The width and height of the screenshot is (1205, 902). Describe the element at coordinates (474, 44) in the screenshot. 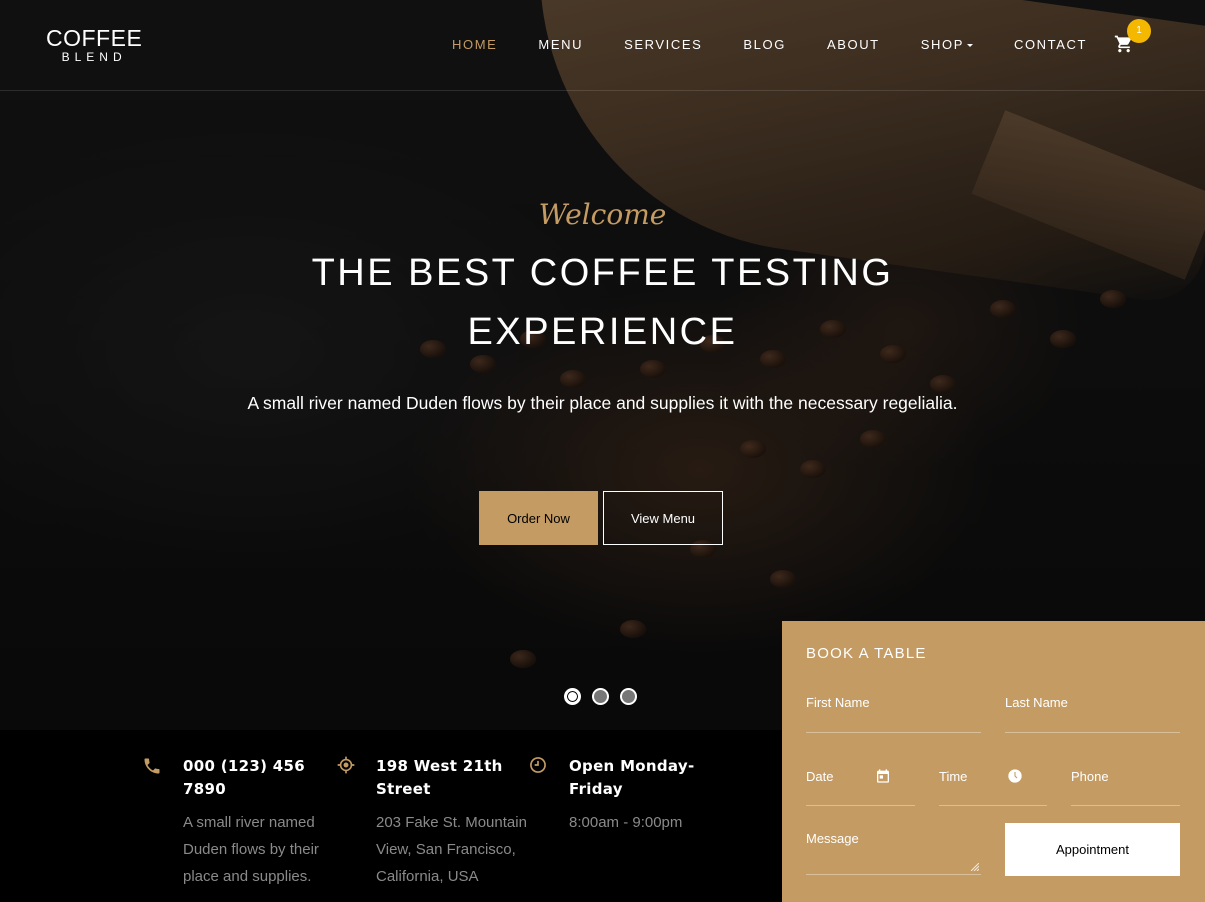

I see `nav-item-home: HOME` at that location.